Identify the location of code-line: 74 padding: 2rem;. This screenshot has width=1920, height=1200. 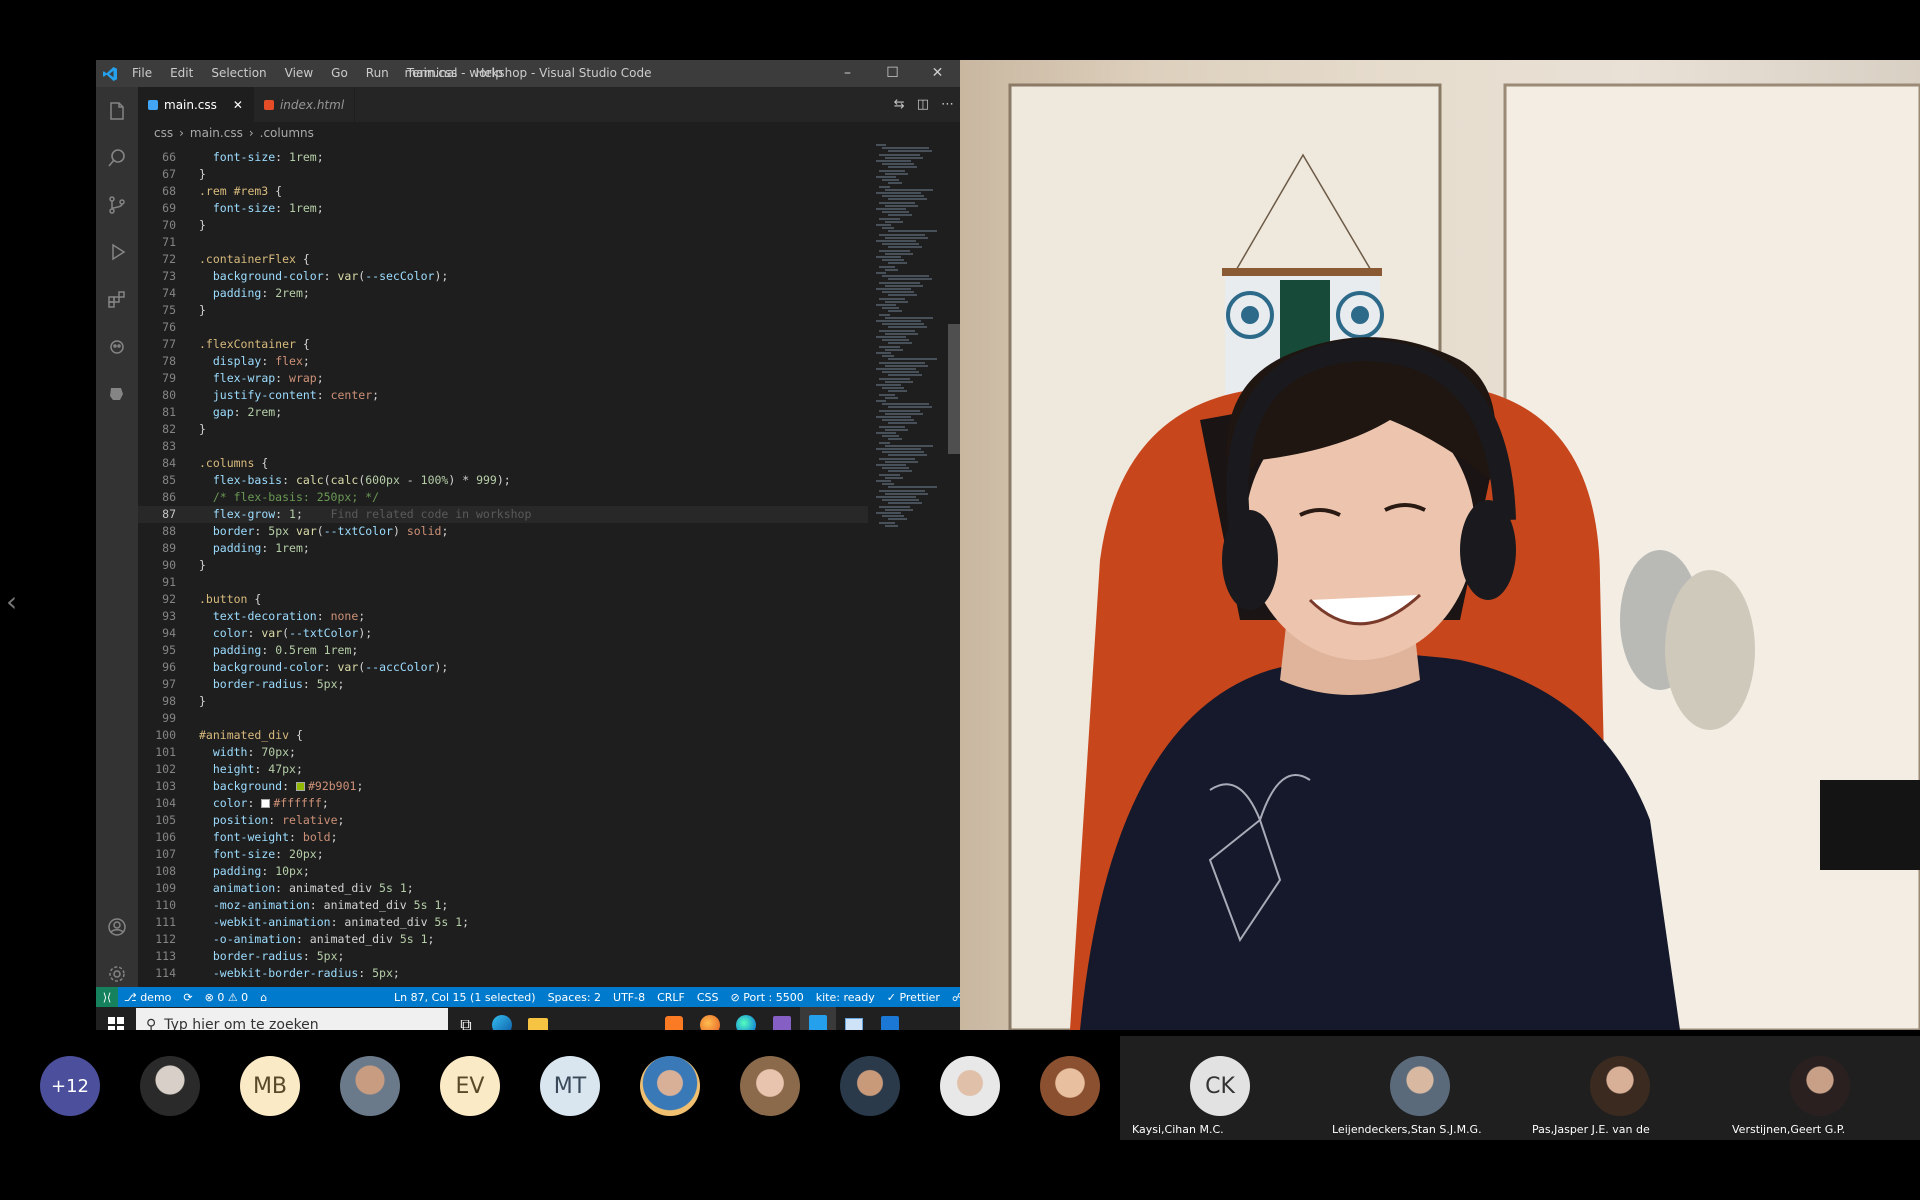
(503, 293).